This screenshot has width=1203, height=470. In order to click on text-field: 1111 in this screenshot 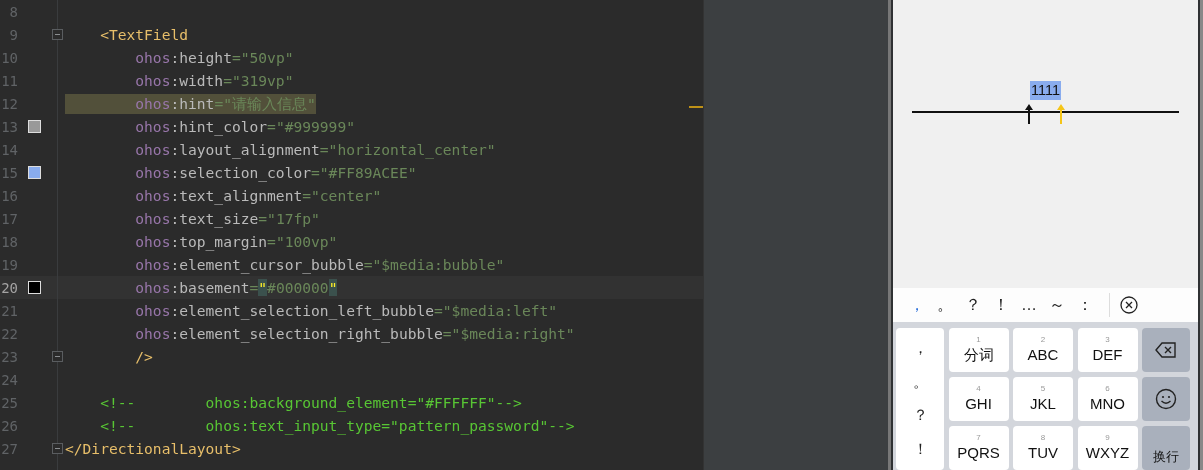, I will do `click(1045, 103)`.